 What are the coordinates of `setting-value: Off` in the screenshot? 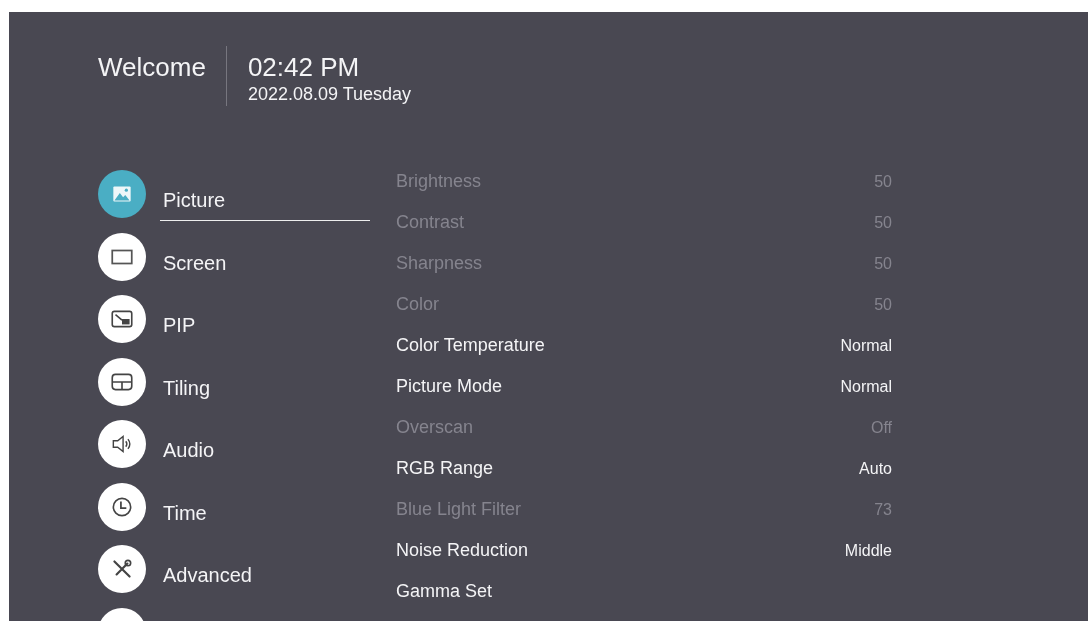 It's located at (881, 427).